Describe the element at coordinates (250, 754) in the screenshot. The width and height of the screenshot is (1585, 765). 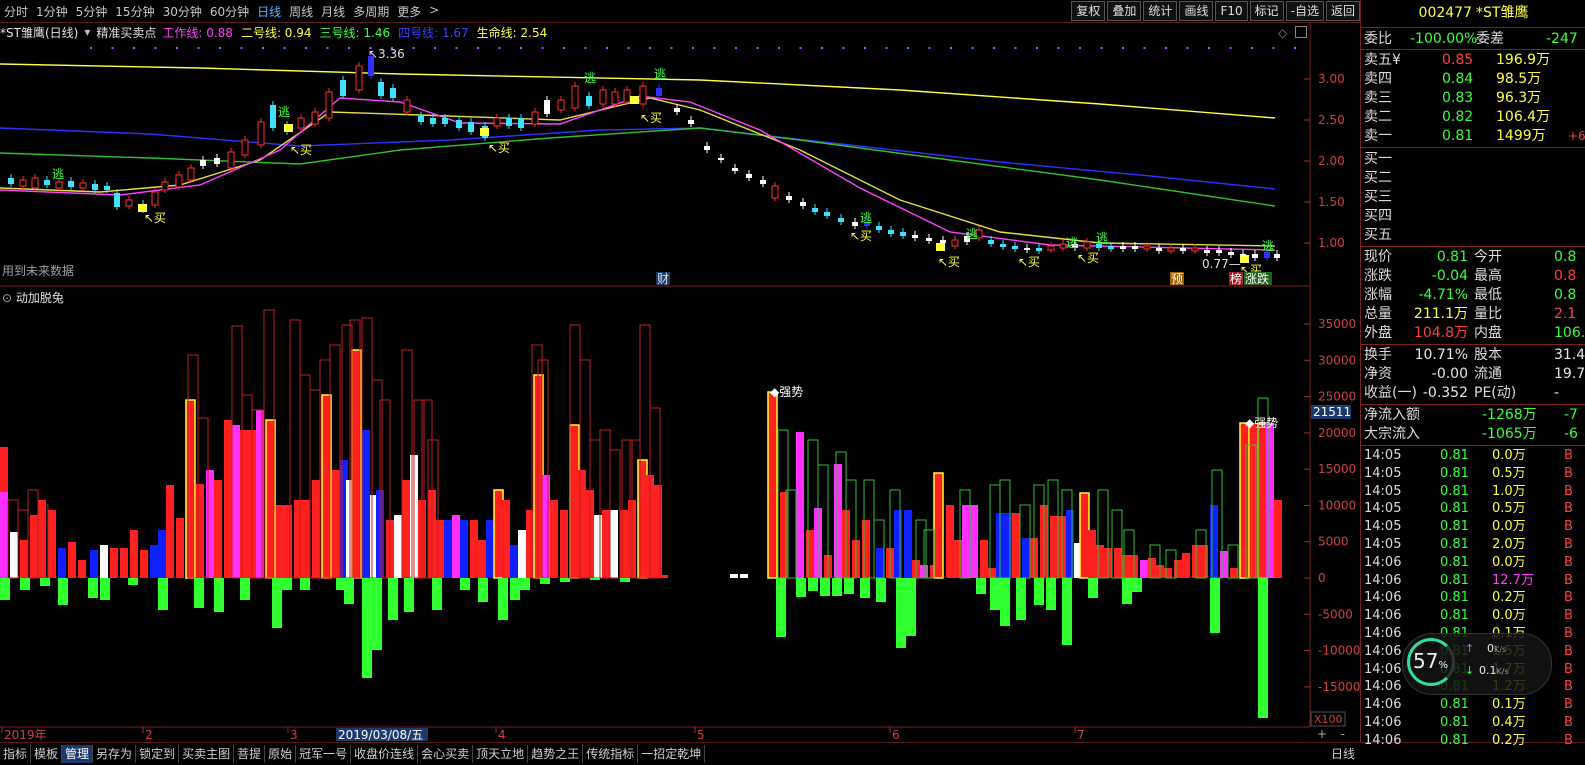
I see `bottom-tab-6: 菩提` at that location.